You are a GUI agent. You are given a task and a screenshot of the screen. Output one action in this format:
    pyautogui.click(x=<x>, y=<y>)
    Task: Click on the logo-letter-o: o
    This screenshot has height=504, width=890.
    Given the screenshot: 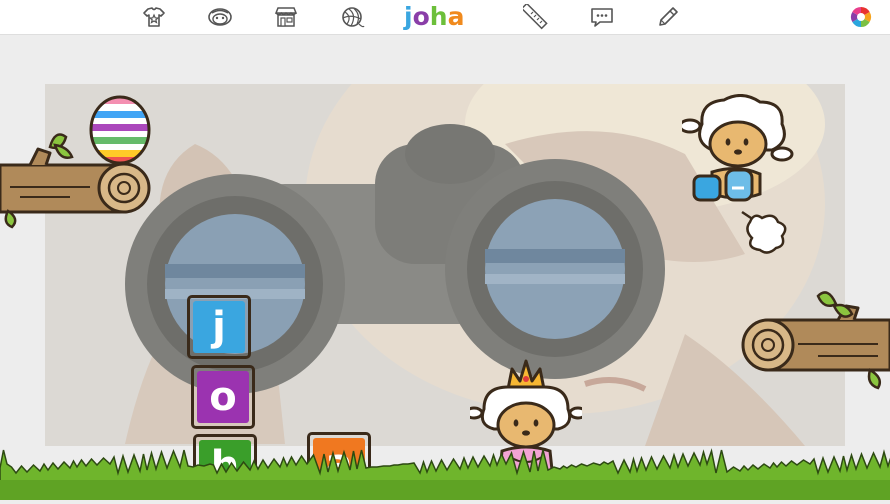 What is the action you would take?
    pyautogui.click(x=421, y=16)
    